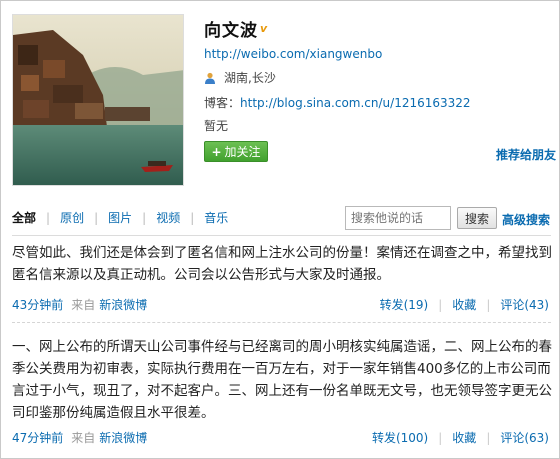 The height and width of the screenshot is (459, 560). I want to click on follow-button: + 加关注, so click(236, 151).